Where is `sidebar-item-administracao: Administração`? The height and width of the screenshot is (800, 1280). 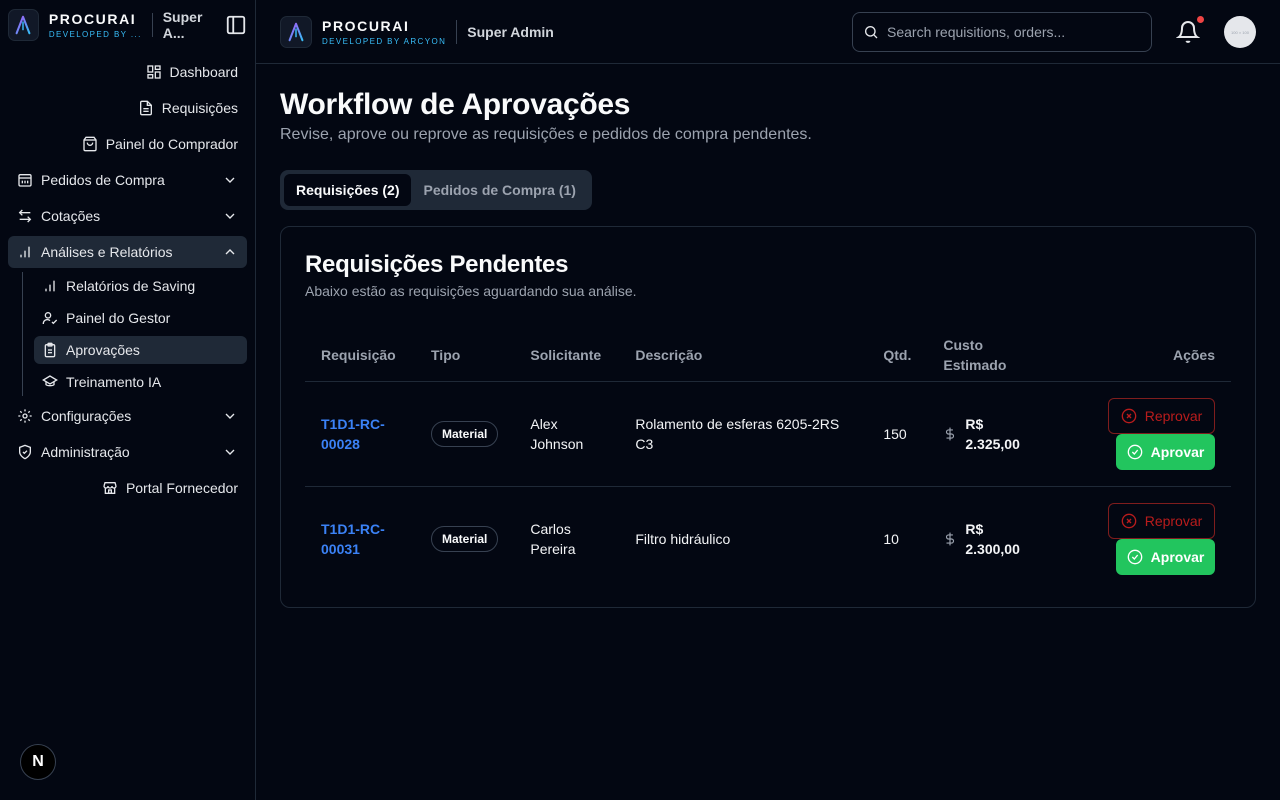
sidebar-item-administracao: Administração is located at coordinates (127, 452).